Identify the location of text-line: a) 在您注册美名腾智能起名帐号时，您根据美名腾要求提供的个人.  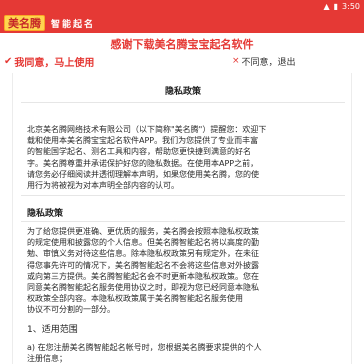
(144, 347).